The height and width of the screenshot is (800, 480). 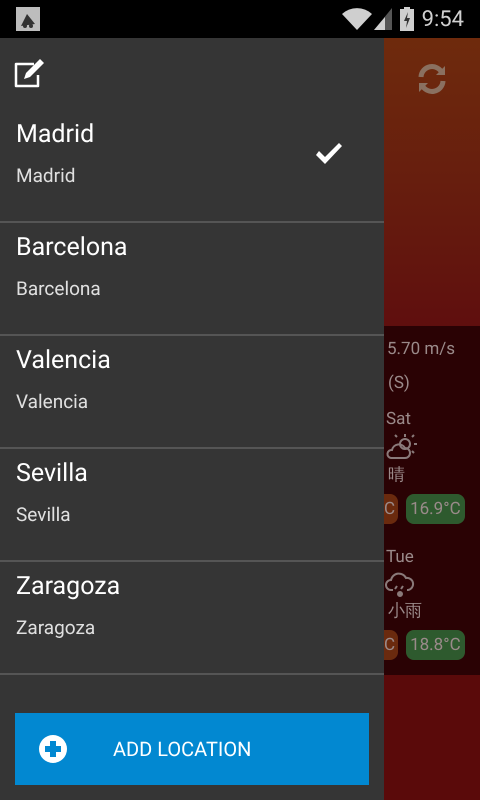 What do you see at coordinates (192, 748) in the screenshot?
I see `add-location-button: ADD LOCATION` at bounding box center [192, 748].